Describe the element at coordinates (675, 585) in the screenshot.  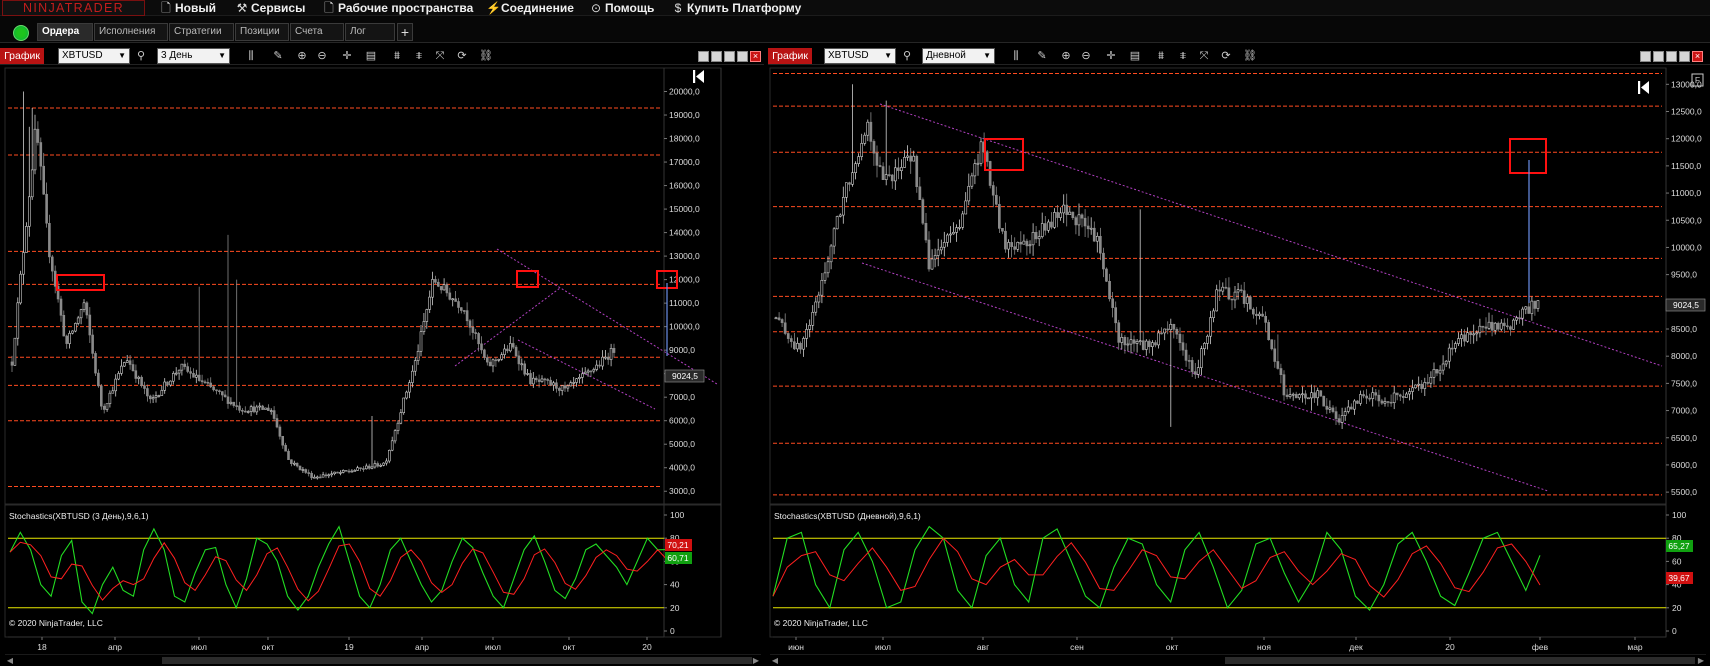
I see `stoch-tick-label: 40` at that location.